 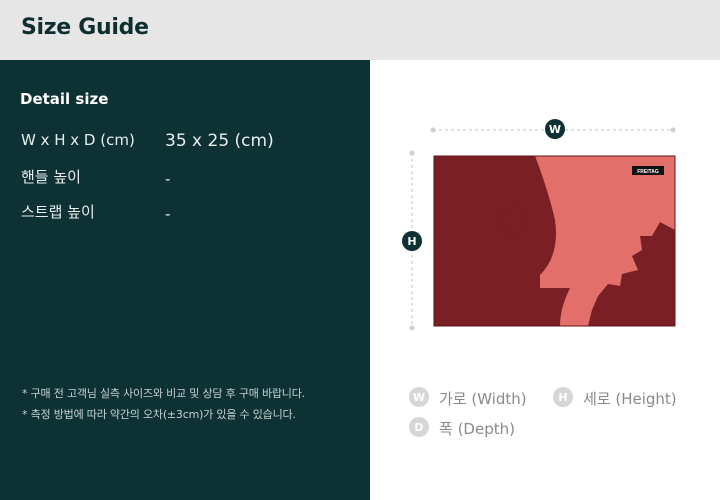 I want to click on size-value-dimensions: 35 x 25 (cm), so click(x=219, y=141).